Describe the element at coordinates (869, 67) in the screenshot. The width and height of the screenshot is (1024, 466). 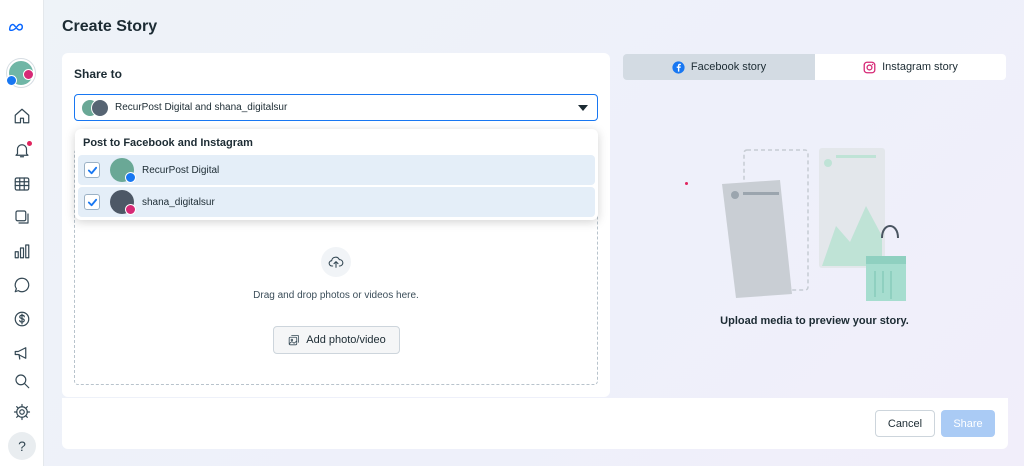
I see `instagram-icon` at that location.